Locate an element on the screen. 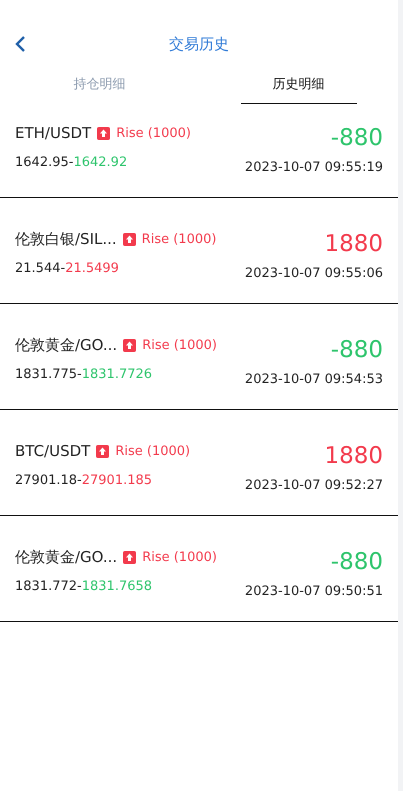  page-title: 交易历史 is located at coordinates (199, 44).